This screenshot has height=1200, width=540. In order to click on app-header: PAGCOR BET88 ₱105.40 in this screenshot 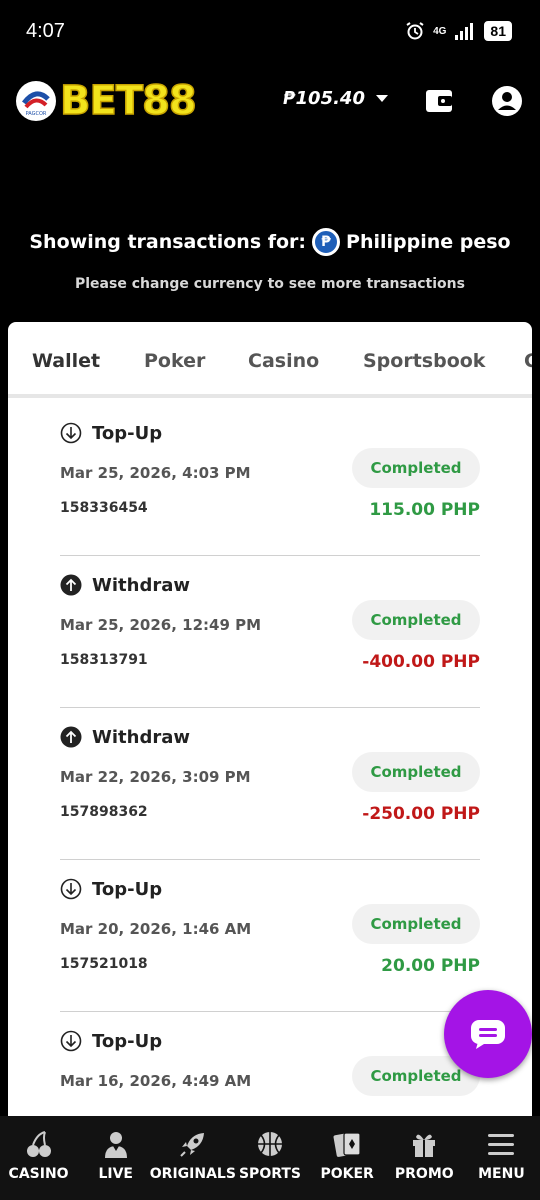, I will do `click(270, 102)`.